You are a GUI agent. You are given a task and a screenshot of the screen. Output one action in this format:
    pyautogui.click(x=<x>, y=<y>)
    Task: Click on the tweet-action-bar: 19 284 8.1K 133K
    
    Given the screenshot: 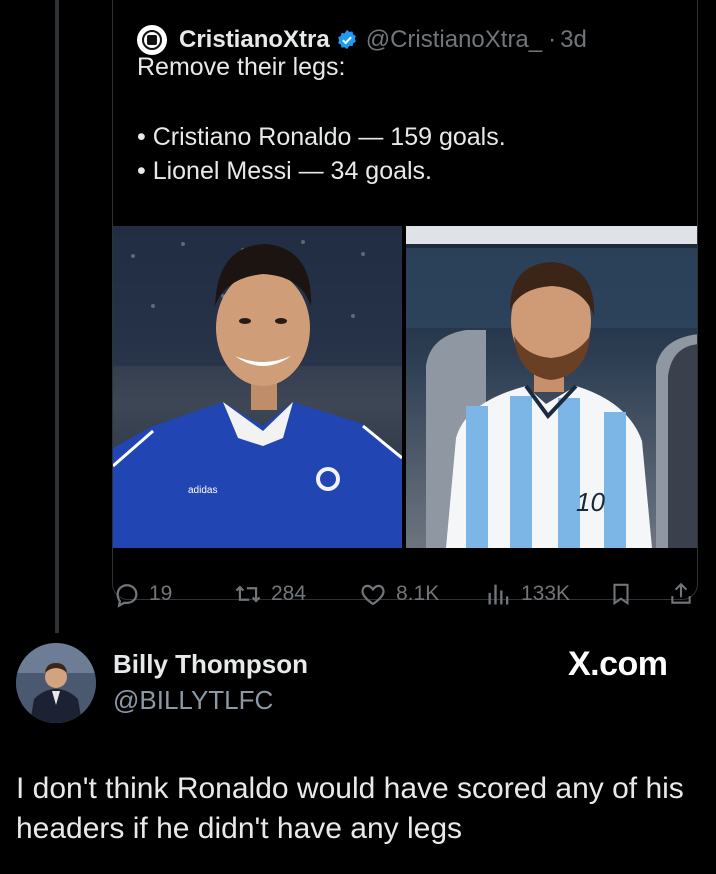 What is the action you would take?
    pyautogui.click(x=358, y=600)
    